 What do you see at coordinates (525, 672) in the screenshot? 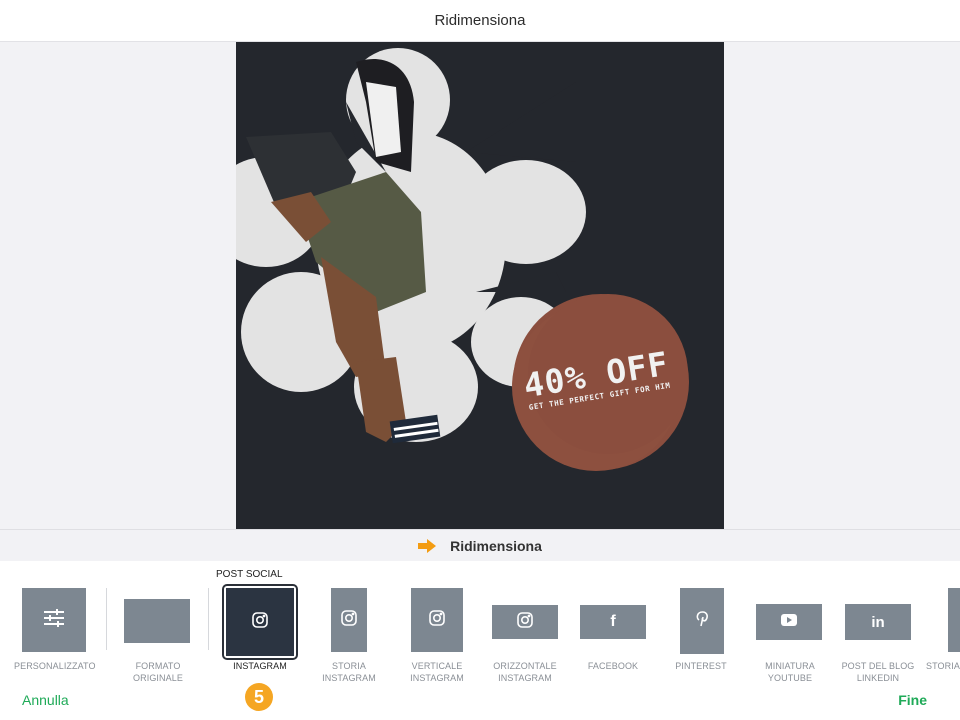
I see `preset-label: ORIZZONTALE INSTAGRAM` at bounding box center [525, 672].